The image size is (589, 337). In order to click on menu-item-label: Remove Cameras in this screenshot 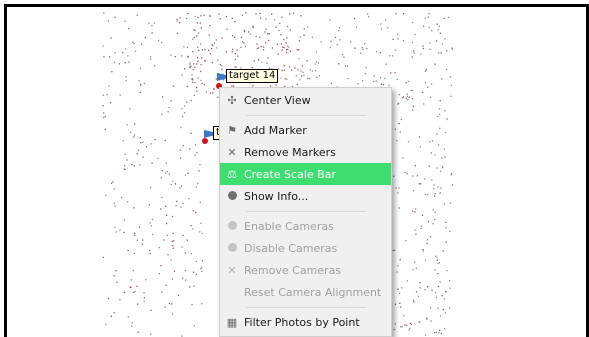, I will do `click(293, 270)`.